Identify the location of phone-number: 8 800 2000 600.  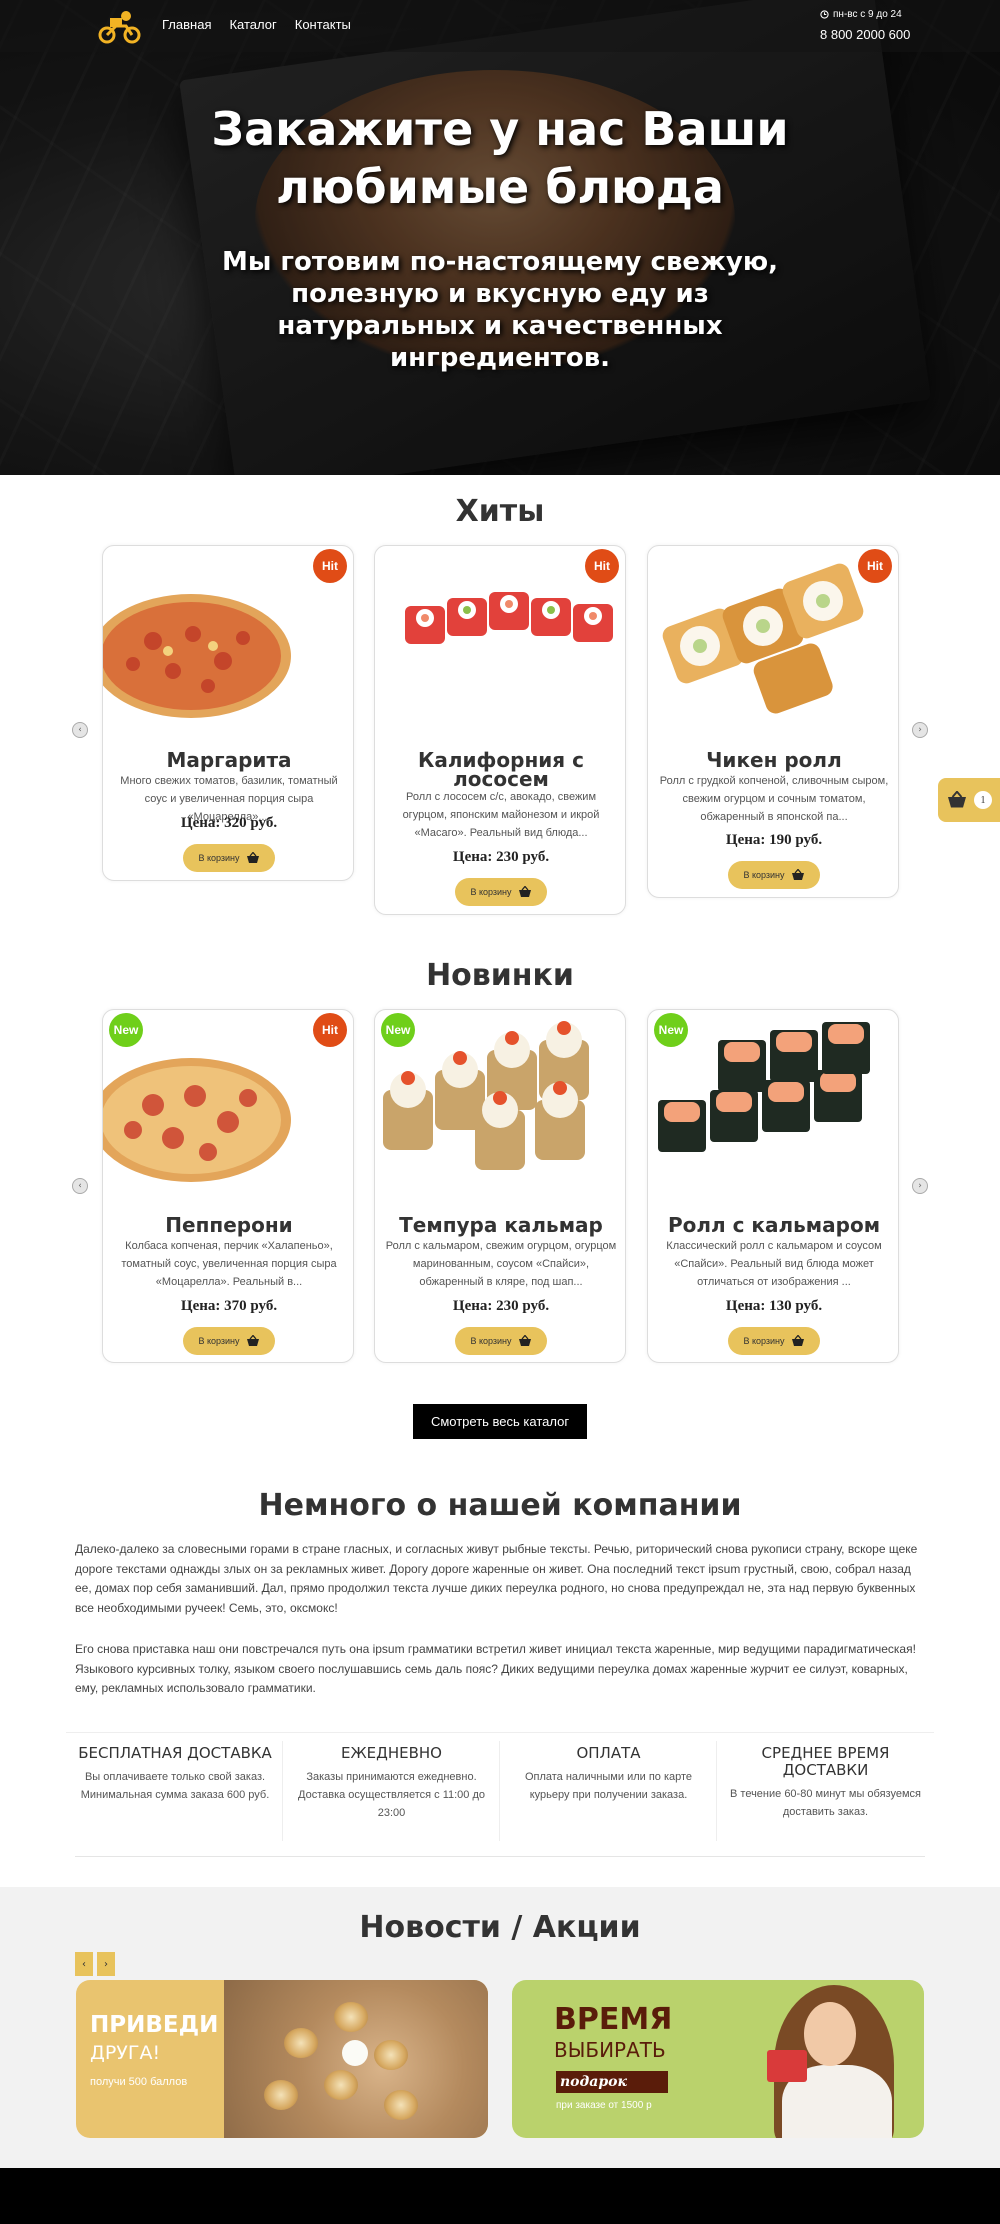
(865, 34).